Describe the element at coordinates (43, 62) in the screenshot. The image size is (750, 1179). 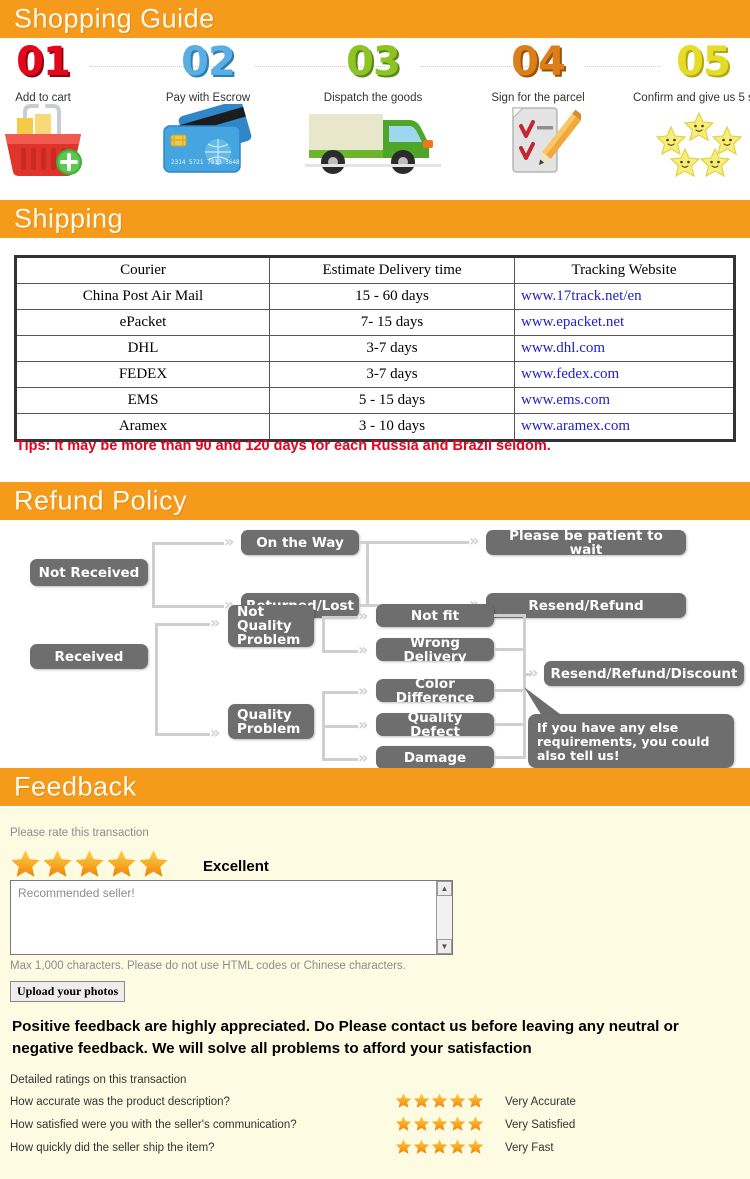
I see `step-number-1: 01` at that location.